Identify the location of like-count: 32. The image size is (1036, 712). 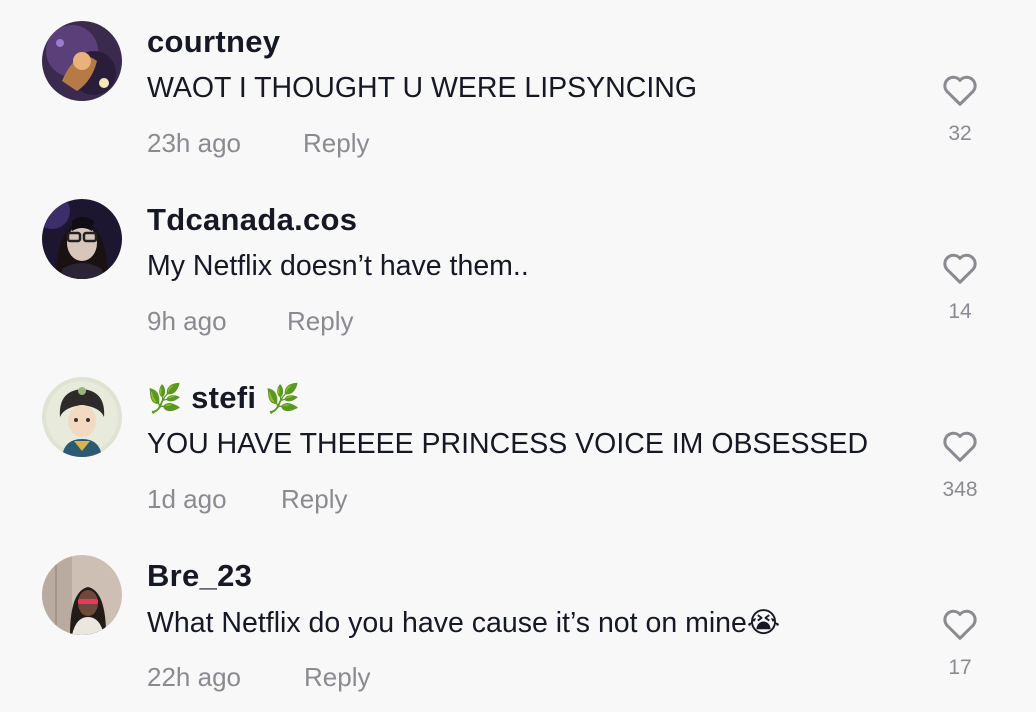
(960, 133).